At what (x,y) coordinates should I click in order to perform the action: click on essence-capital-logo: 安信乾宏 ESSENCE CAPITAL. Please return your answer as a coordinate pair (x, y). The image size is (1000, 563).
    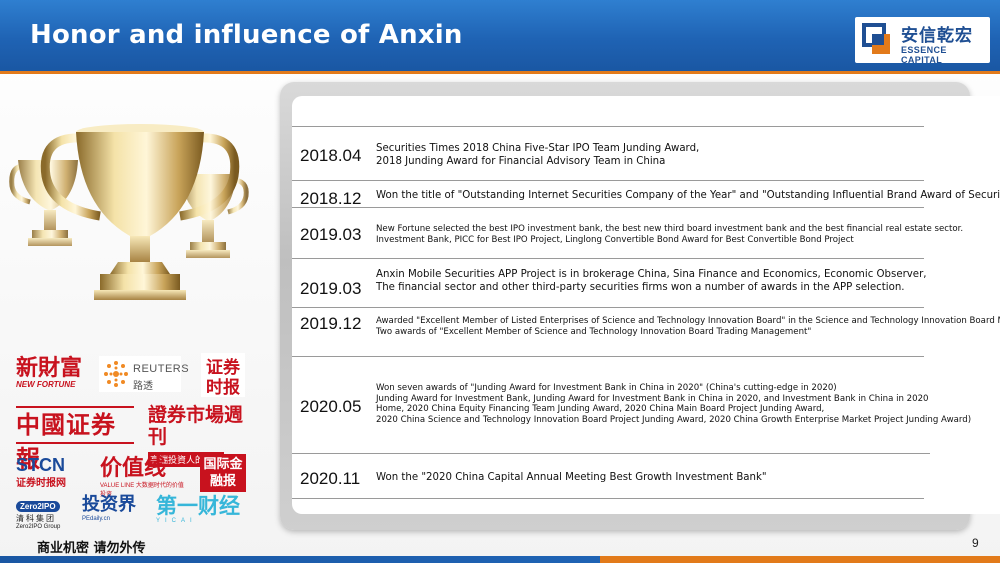
    Looking at the image, I should click on (922, 41).